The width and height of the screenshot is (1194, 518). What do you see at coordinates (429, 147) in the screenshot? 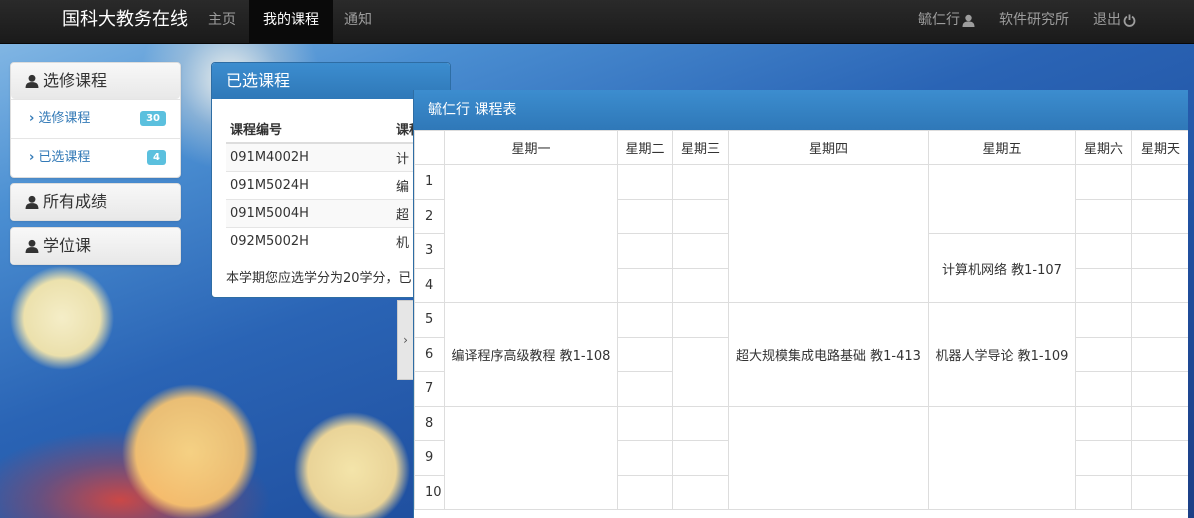
I see `corner-cell` at bounding box center [429, 147].